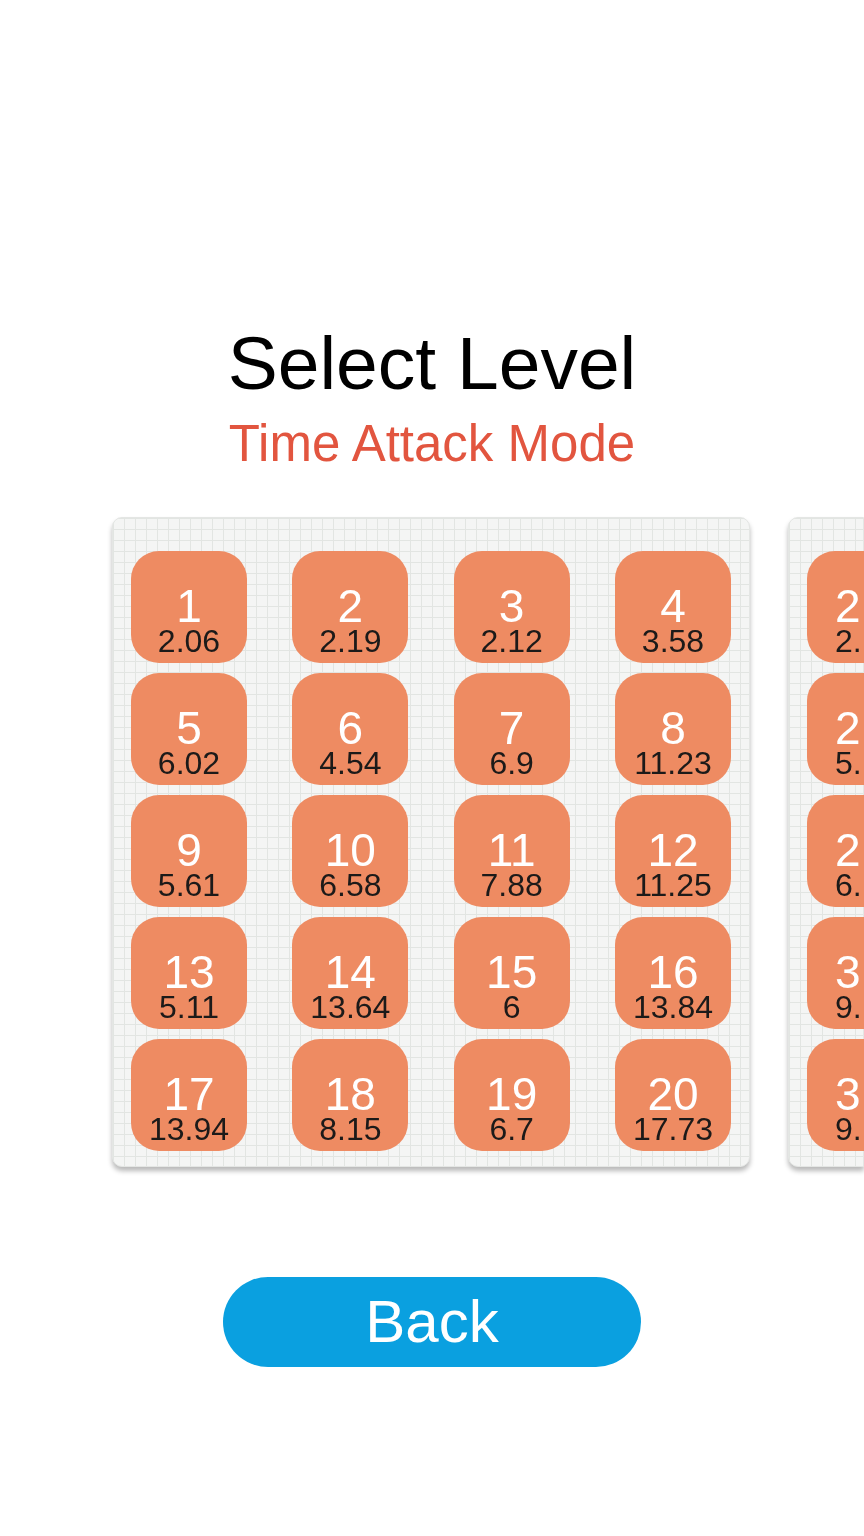 This screenshot has width=864, height=1536. What do you see at coordinates (673, 1095) in the screenshot?
I see `level-tile: 20 17.73` at bounding box center [673, 1095].